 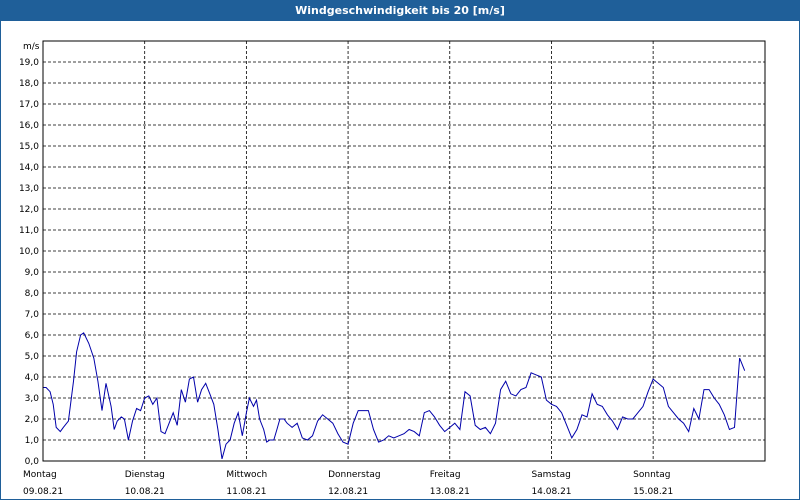 What do you see at coordinates (29, 189) in the screenshot?
I see `y-tick-label: 13,0` at bounding box center [29, 189].